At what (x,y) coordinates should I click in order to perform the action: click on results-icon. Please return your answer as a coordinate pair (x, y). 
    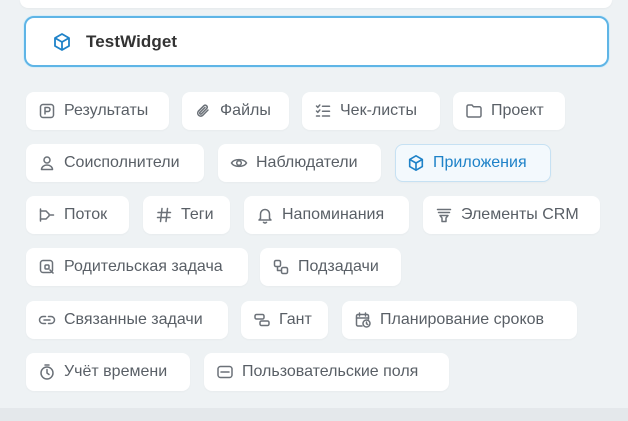
    Looking at the image, I should click on (47, 111).